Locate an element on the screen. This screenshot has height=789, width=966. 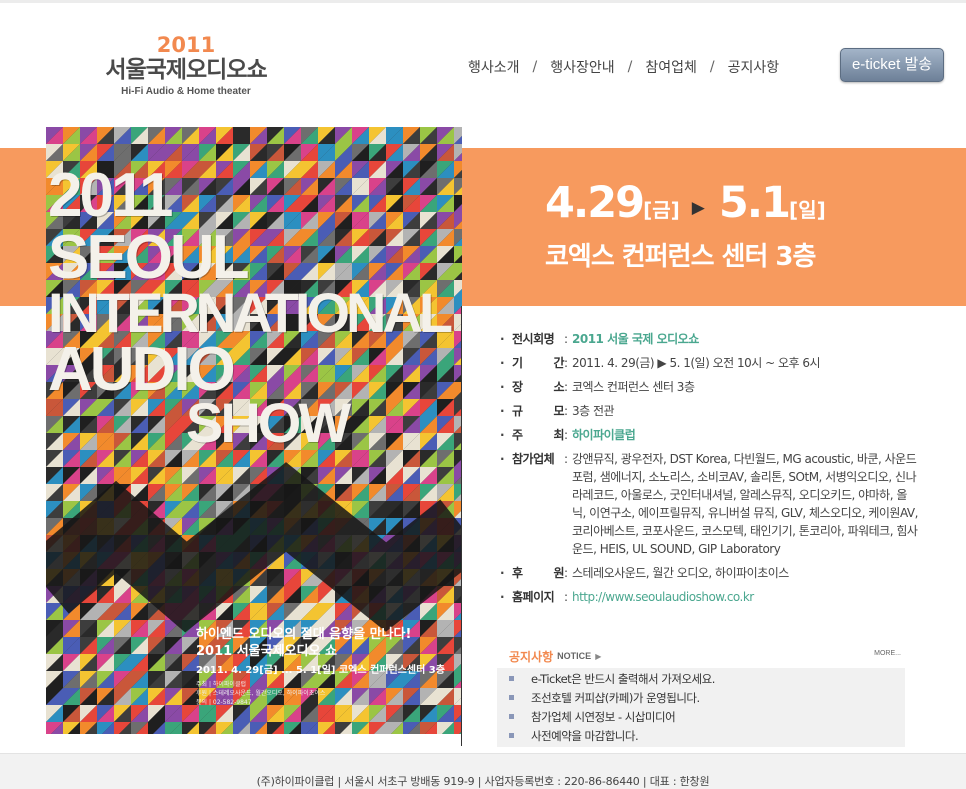
info-label: 홈페이지 is located at coordinates (533, 597).